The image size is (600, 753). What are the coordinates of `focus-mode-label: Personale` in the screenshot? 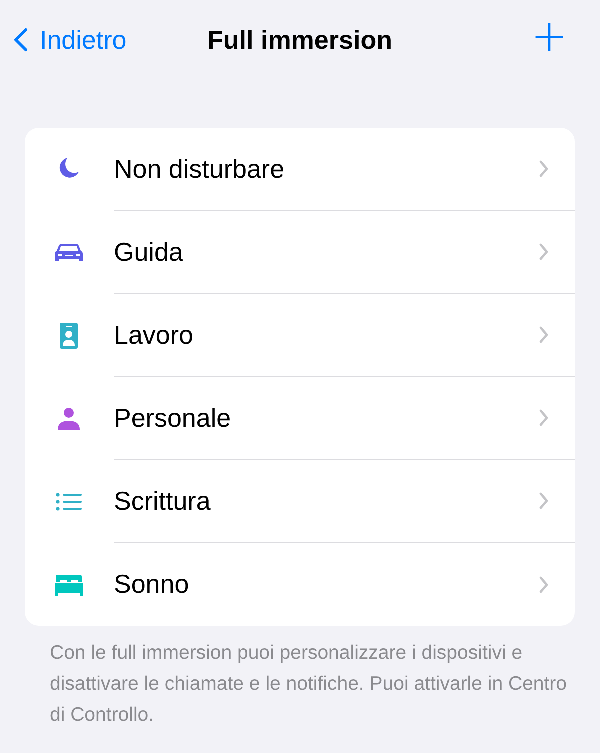 It's located at (173, 418).